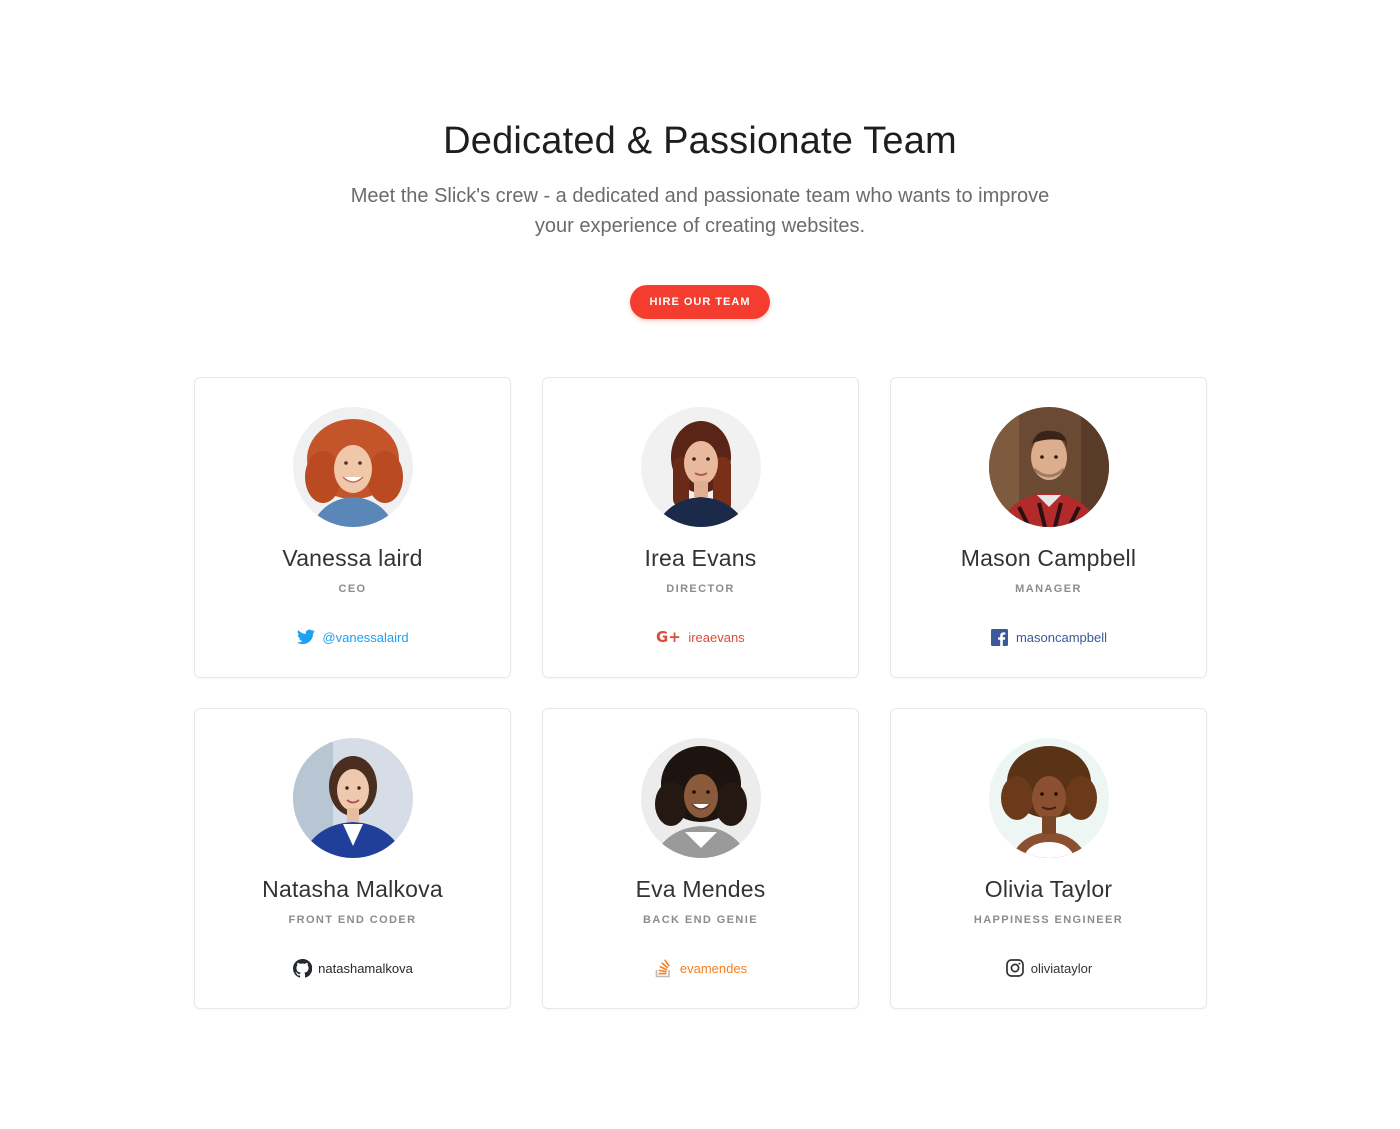 The image size is (1400, 1129). What do you see at coordinates (700, 558) in the screenshot?
I see `member-name: Irea Evans` at bounding box center [700, 558].